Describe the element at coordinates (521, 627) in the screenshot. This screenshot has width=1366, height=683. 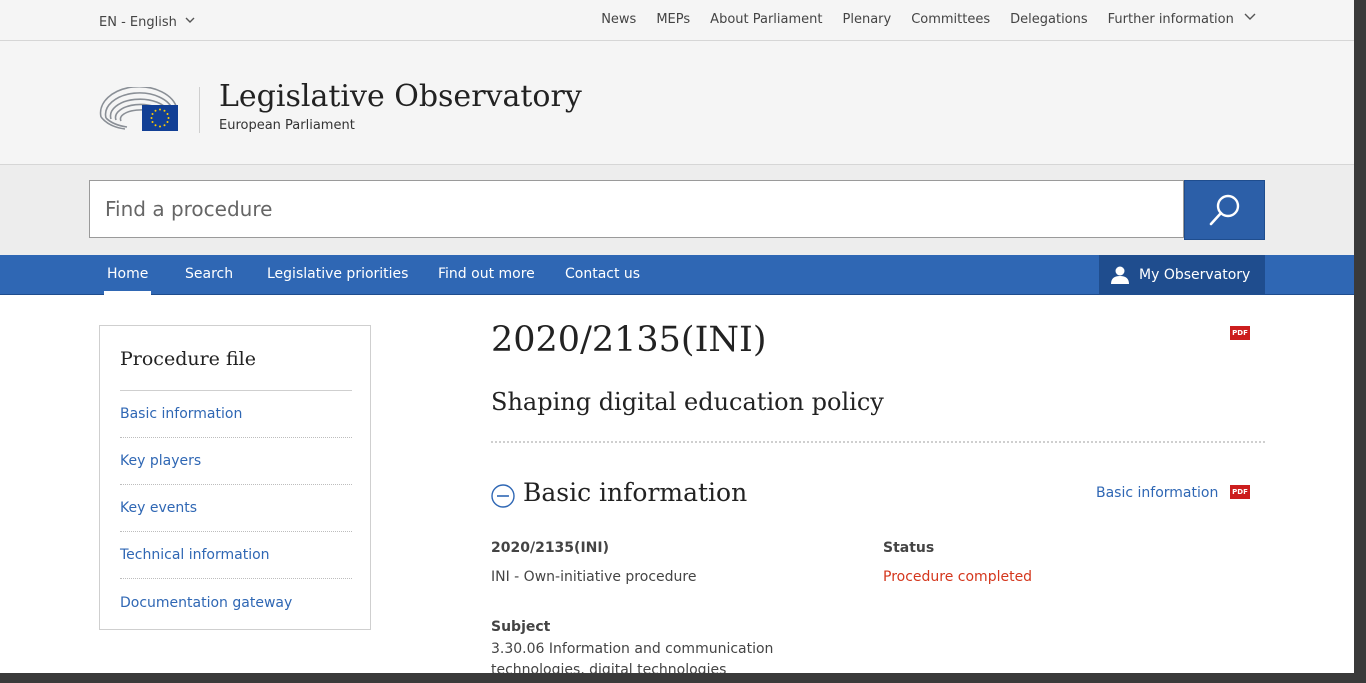
I see `subject-label: Subject` at that location.